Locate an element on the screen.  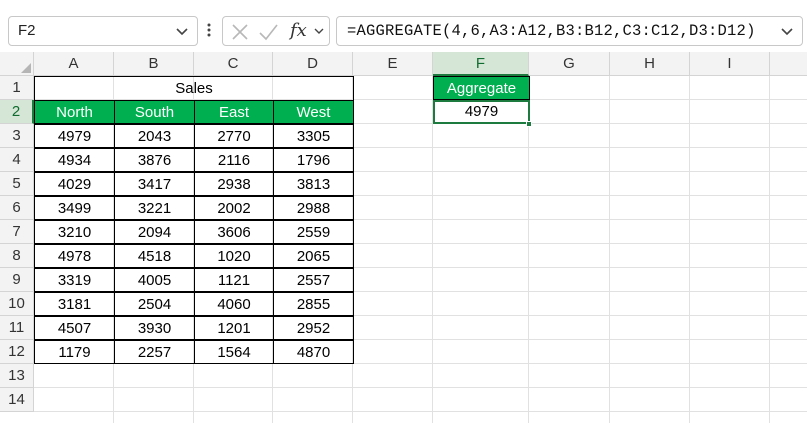
row-header-8: 8 is located at coordinates (17, 256).